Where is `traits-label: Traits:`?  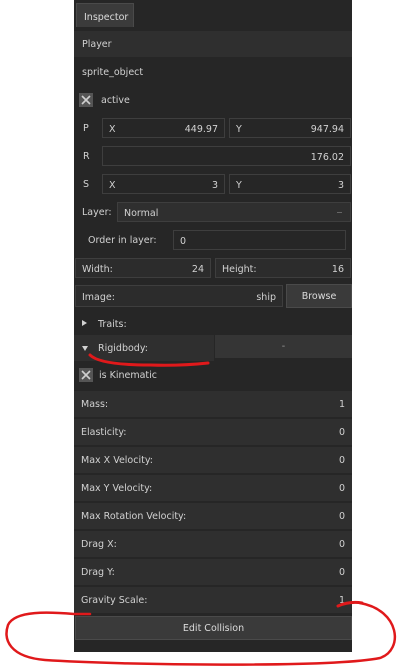 traits-label: Traits: is located at coordinates (112, 324).